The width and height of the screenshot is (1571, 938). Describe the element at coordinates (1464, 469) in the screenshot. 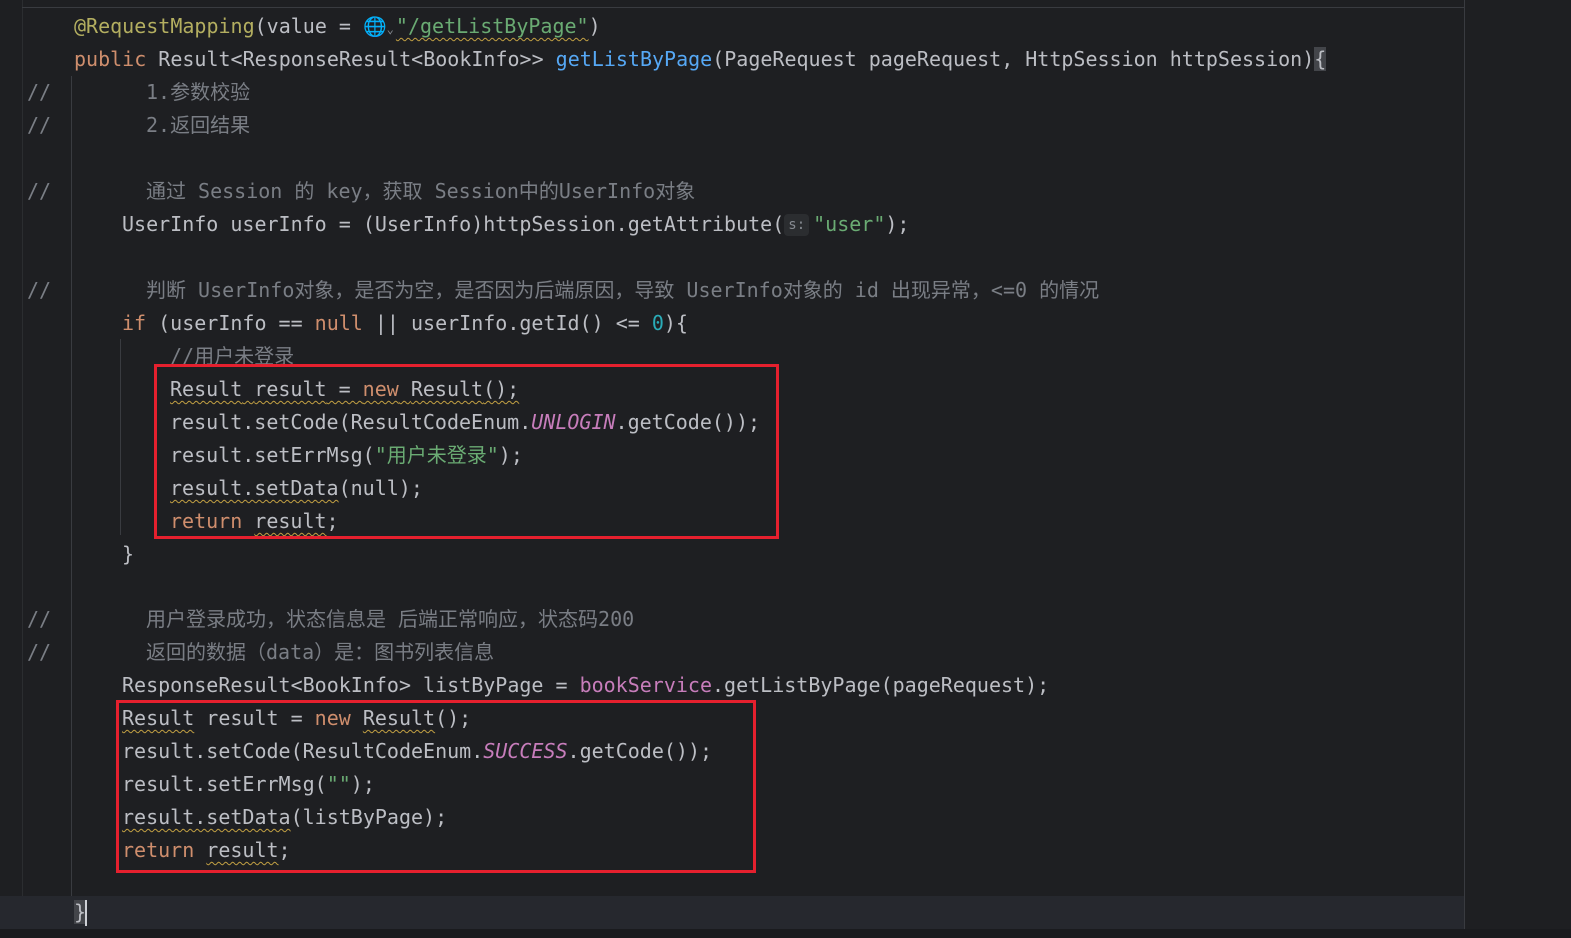

I see `right-margin-guide` at that location.